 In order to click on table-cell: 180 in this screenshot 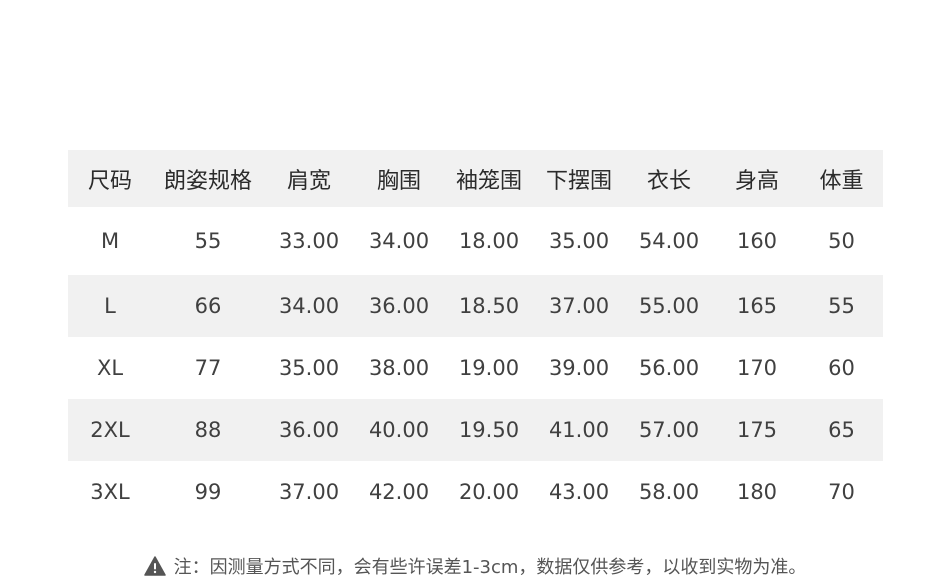, I will do `click(757, 492)`.